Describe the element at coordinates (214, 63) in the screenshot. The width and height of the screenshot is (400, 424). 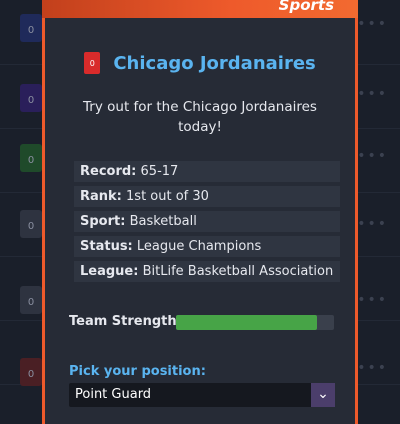
I see `team-name: Chicago Jordanaires` at that location.